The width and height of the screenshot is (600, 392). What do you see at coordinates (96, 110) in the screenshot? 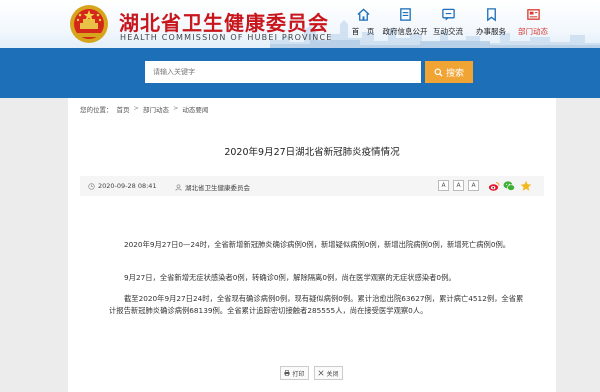
I see `breadcrumb-prefix: 您的位置：` at bounding box center [96, 110].